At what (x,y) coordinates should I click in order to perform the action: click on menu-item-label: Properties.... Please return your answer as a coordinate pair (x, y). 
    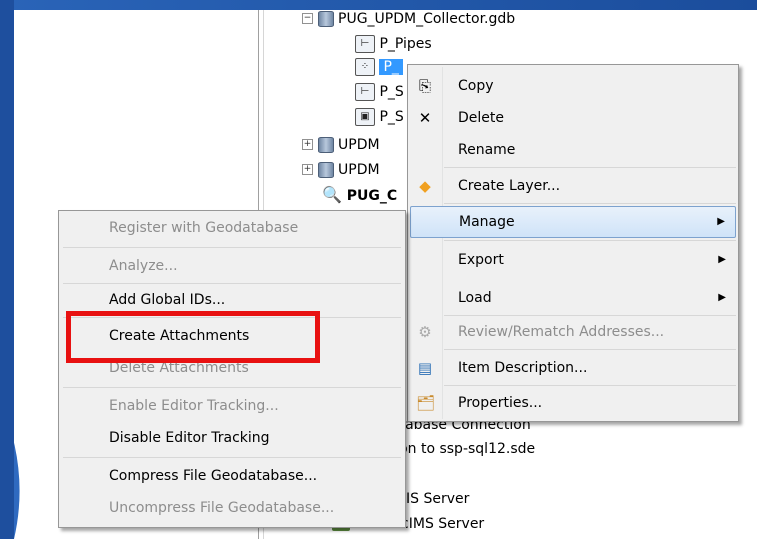
    Looking at the image, I should click on (500, 403).